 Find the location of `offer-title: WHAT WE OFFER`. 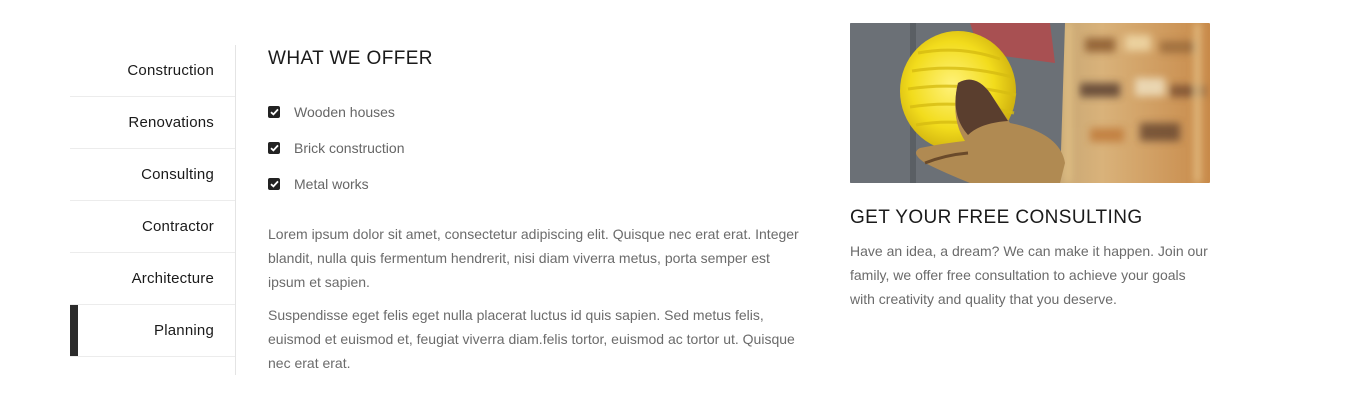

offer-title: WHAT WE OFFER is located at coordinates (350, 58).